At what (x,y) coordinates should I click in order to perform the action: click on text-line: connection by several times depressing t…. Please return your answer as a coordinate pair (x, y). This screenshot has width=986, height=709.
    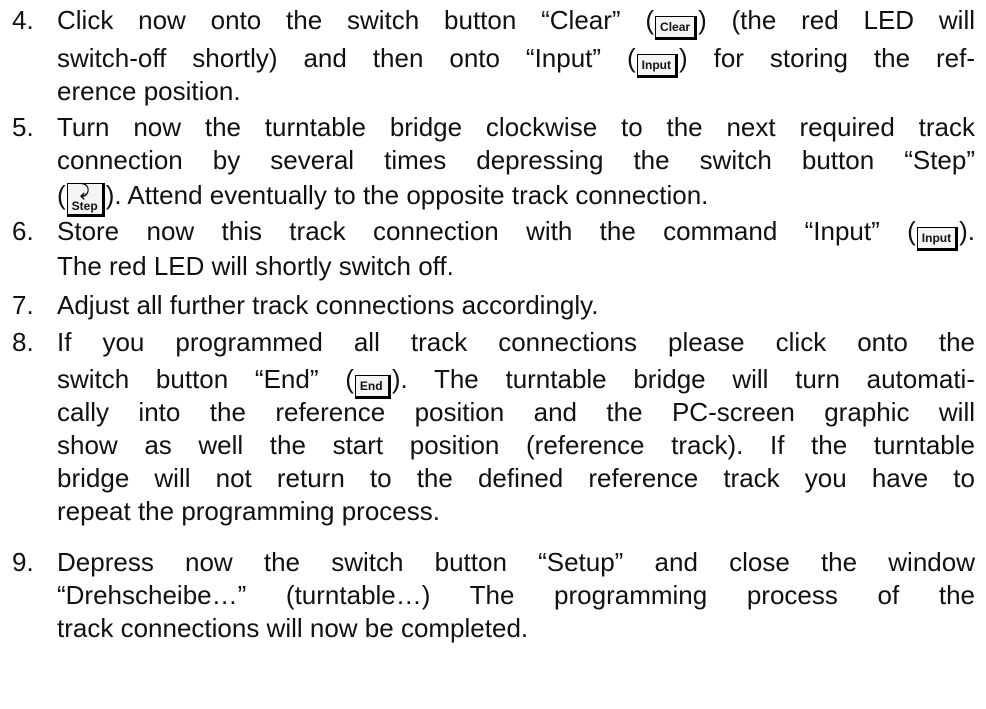
    Looking at the image, I should click on (516, 160).